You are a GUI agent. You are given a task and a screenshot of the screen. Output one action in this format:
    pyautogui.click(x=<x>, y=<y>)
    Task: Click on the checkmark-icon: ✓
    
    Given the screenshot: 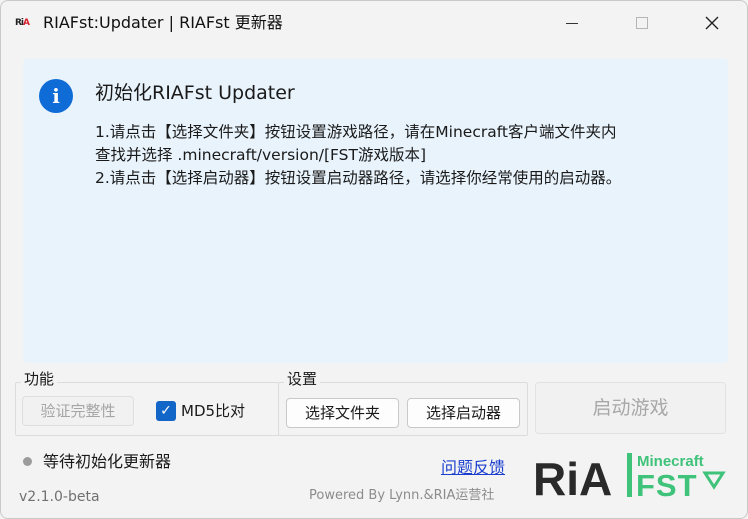 What is the action you would take?
    pyautogui.click(x=166, y=411)
    